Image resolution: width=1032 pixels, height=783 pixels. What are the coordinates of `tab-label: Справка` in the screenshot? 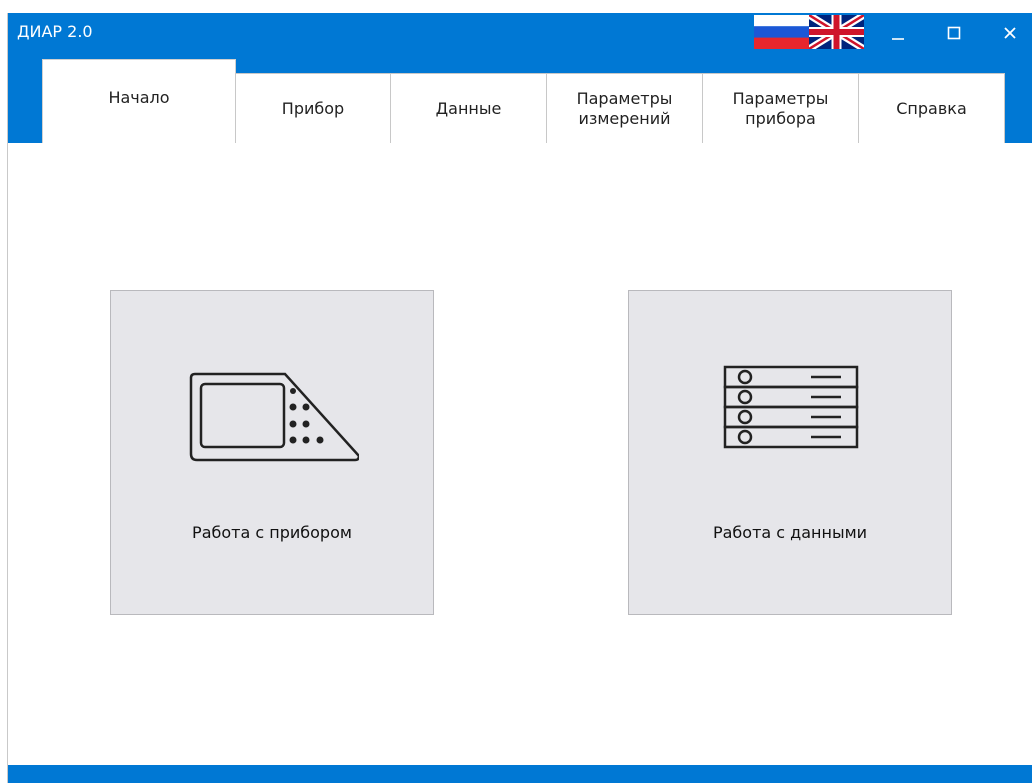 It's located at (931, 108).